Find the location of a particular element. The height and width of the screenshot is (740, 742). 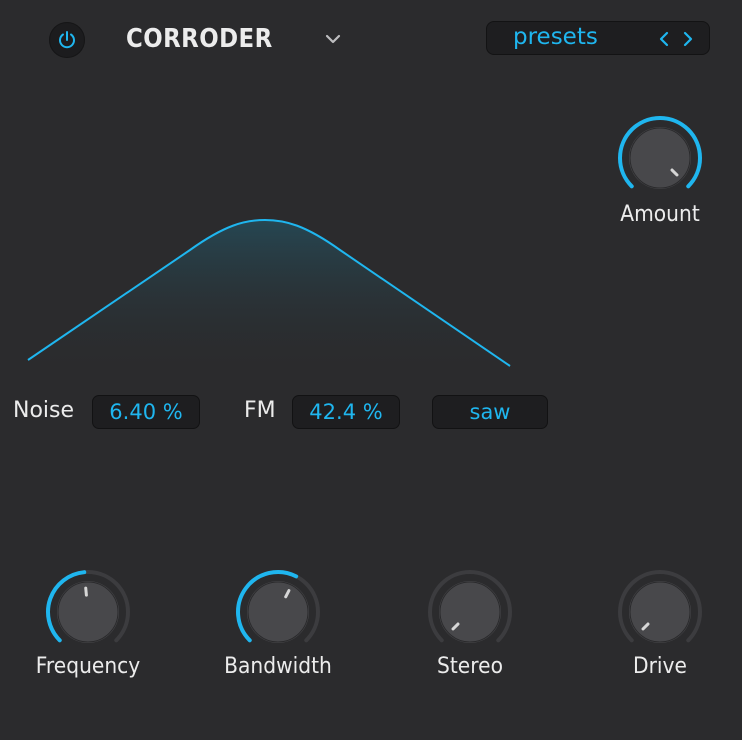

preset-browser: presets is located at coordinates (598, 38).